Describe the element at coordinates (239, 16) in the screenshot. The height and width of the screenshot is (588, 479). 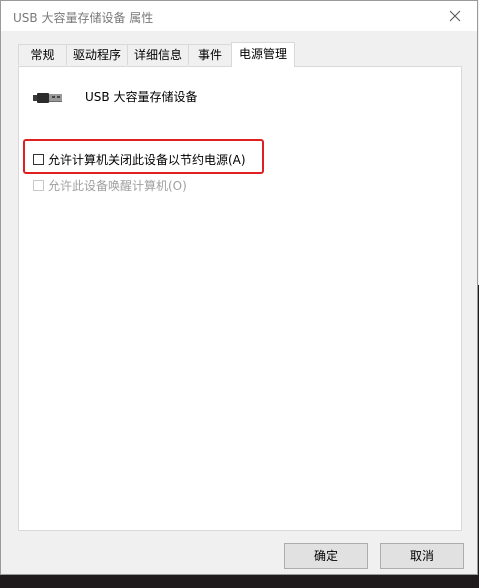
I see `title-bar: USB 大容量存储设备 属性` at that location.